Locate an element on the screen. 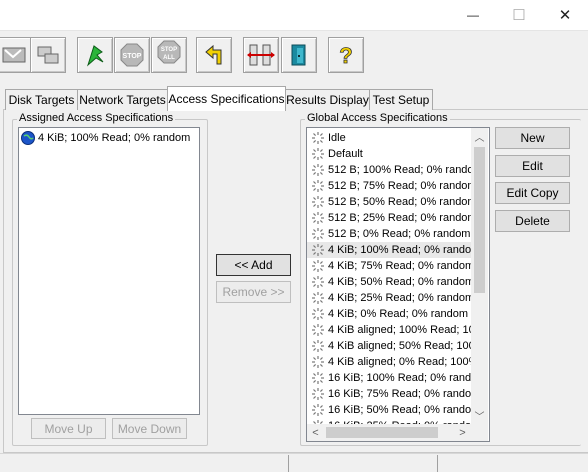 This screenshot has height=472, width=588. chevron-down-icon: ﹀ is located at coordinates (479, 417).